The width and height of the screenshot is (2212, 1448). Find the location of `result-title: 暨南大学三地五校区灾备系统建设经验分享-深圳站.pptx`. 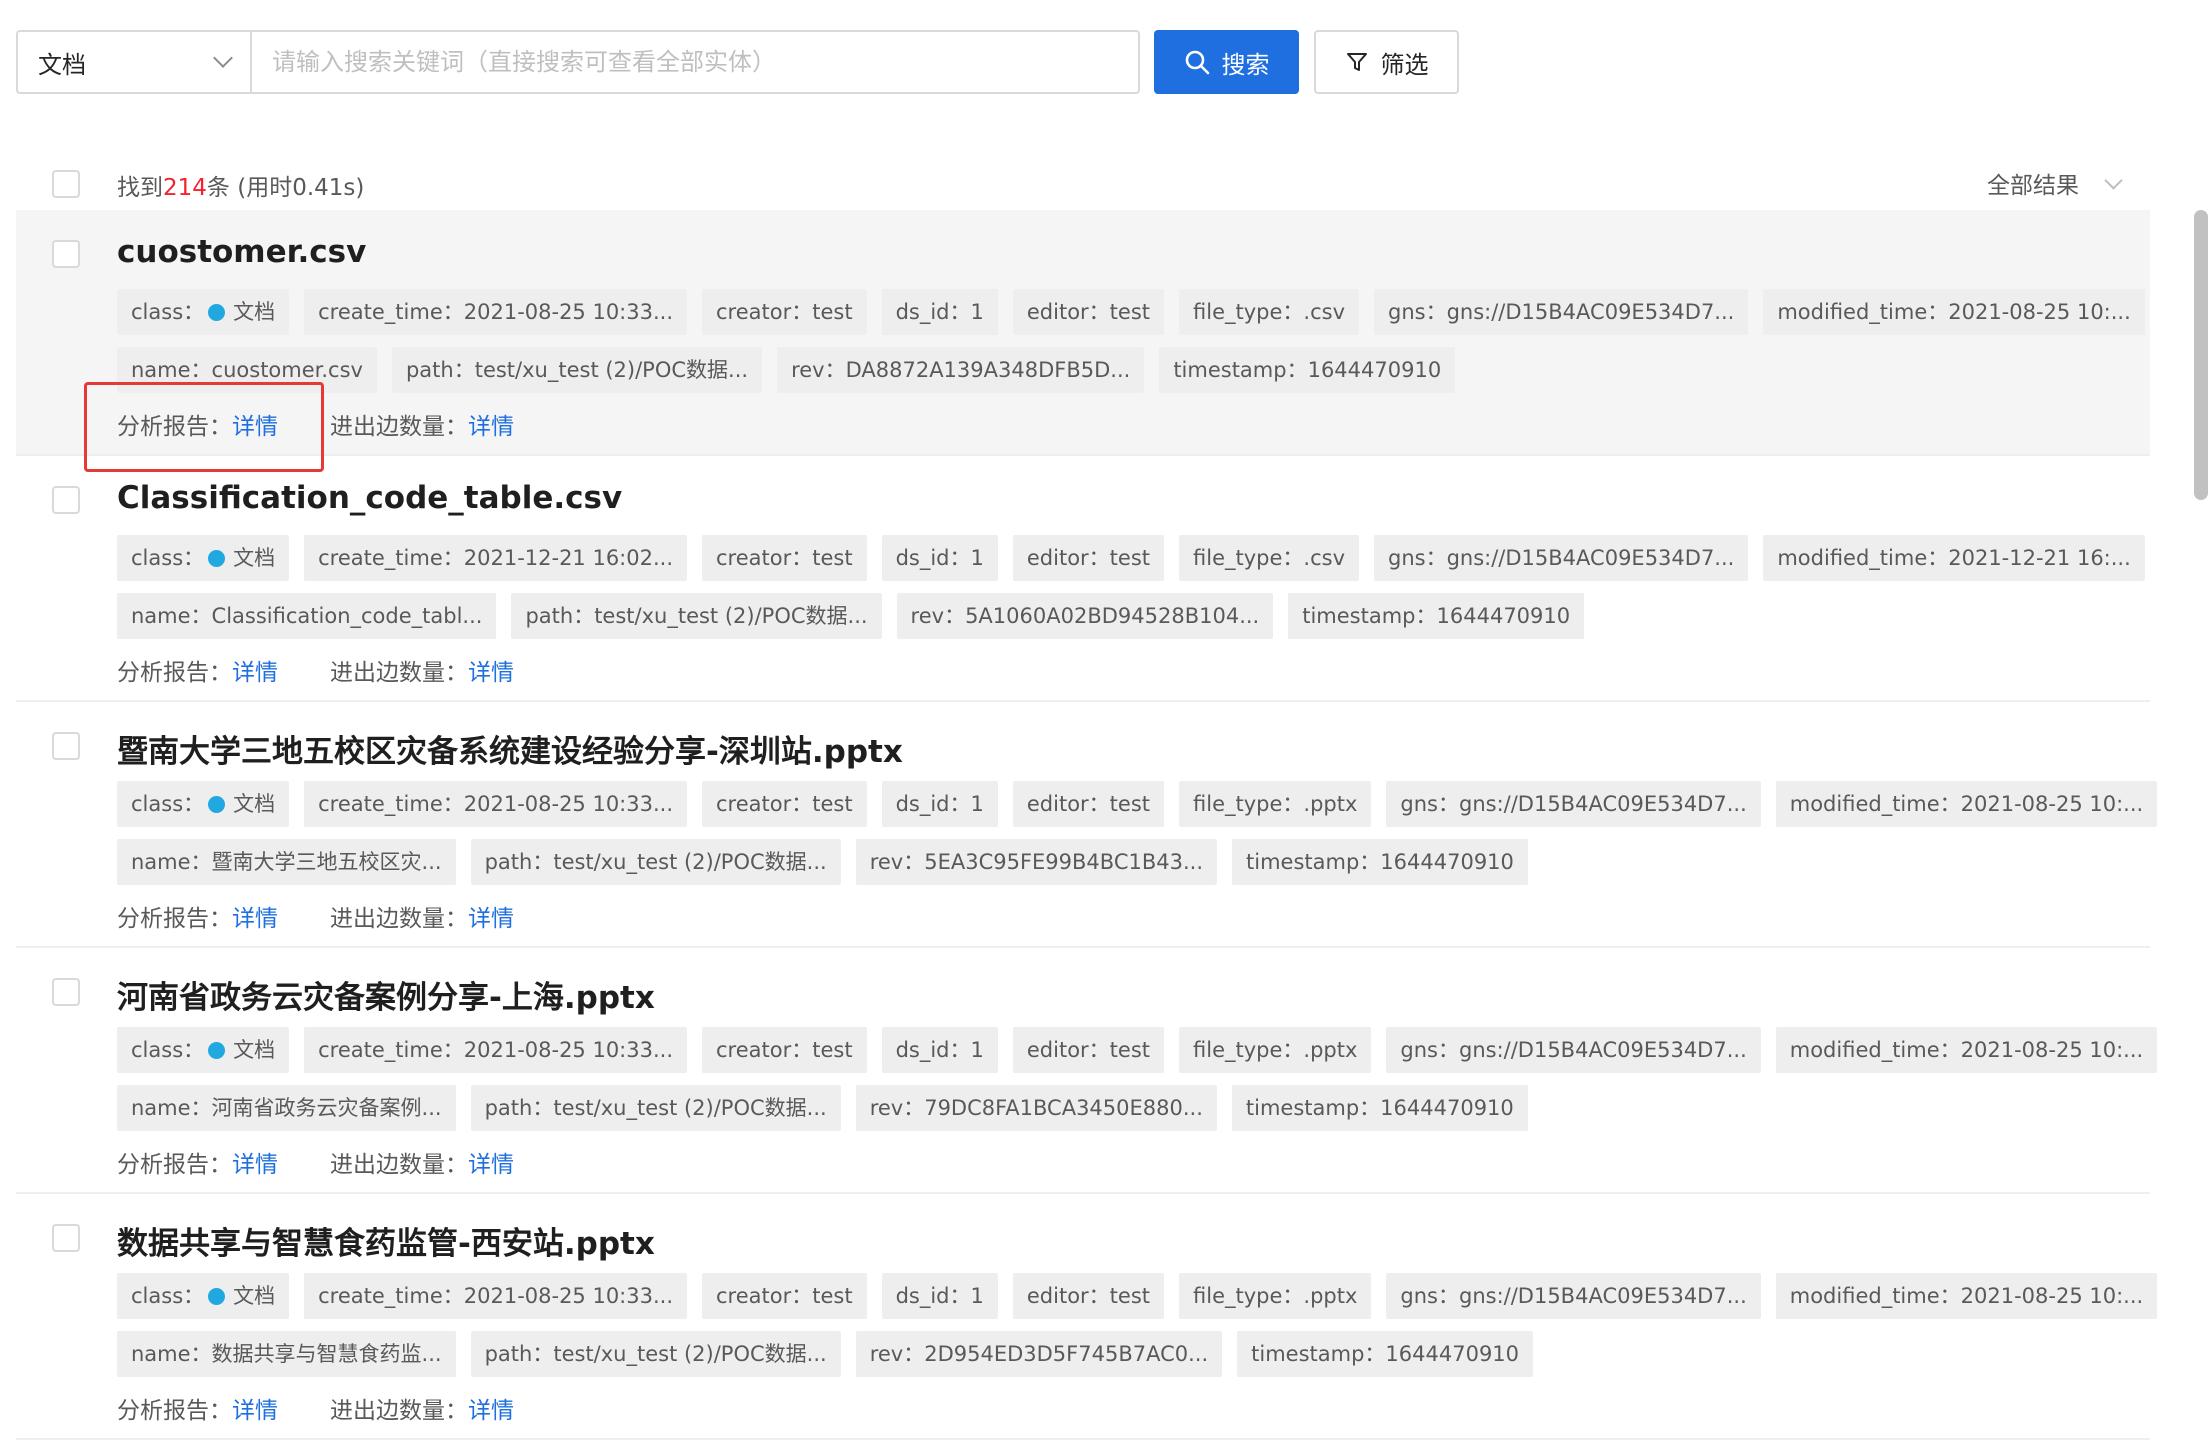

result-title: 暨南大学三地五校区灾备系统建设经验分享-深圳站.pptx is located at coordinates (510, 748).